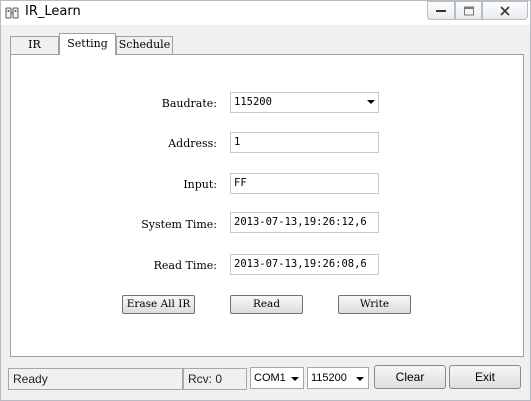 The height and width of the screenshot is (401, 531). What do you see at coordinates (329, 378) in the screenshot?
I see `baud-value: 115200` at bounding box center [329, 378].